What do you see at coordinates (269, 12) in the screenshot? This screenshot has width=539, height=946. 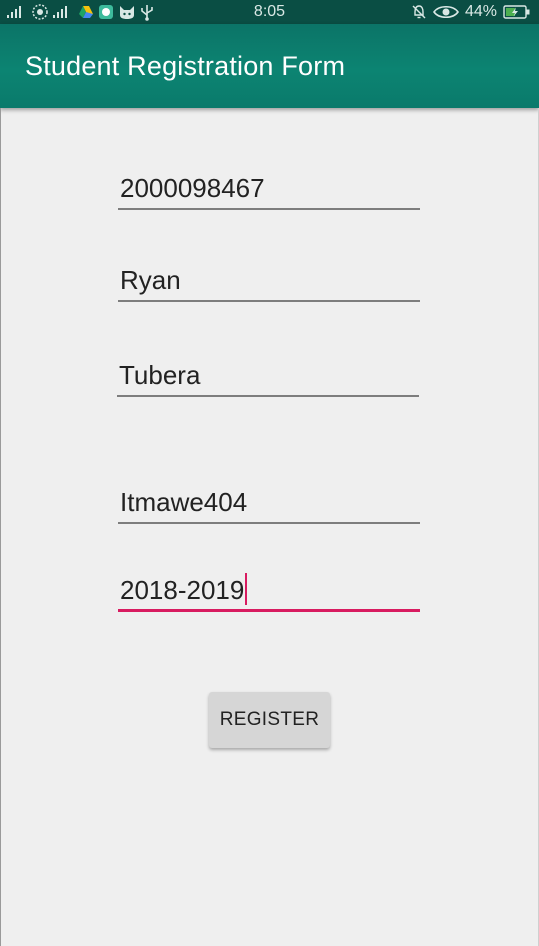 I see `status-bar: 8:05 44%` at bounding box center [269, 12].